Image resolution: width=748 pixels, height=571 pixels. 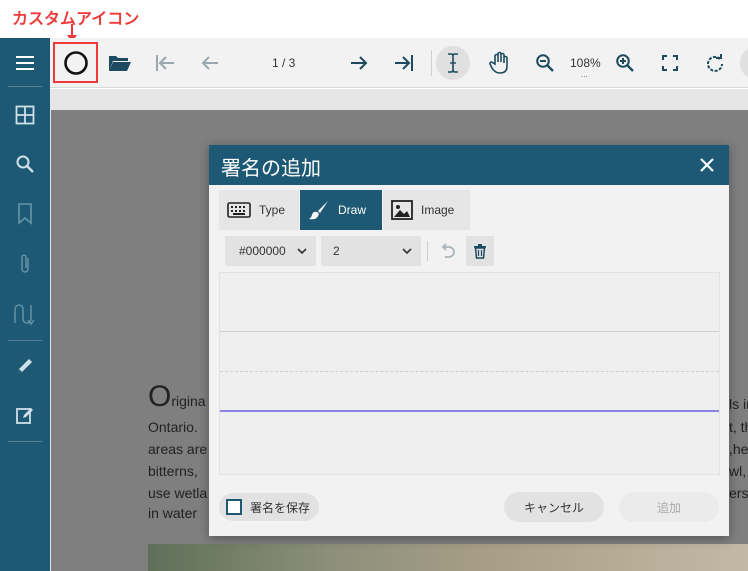 What do you see at coordinates (447, 251) in the screenshot?
I see `undo-icon` at bounding box center [447, 251].